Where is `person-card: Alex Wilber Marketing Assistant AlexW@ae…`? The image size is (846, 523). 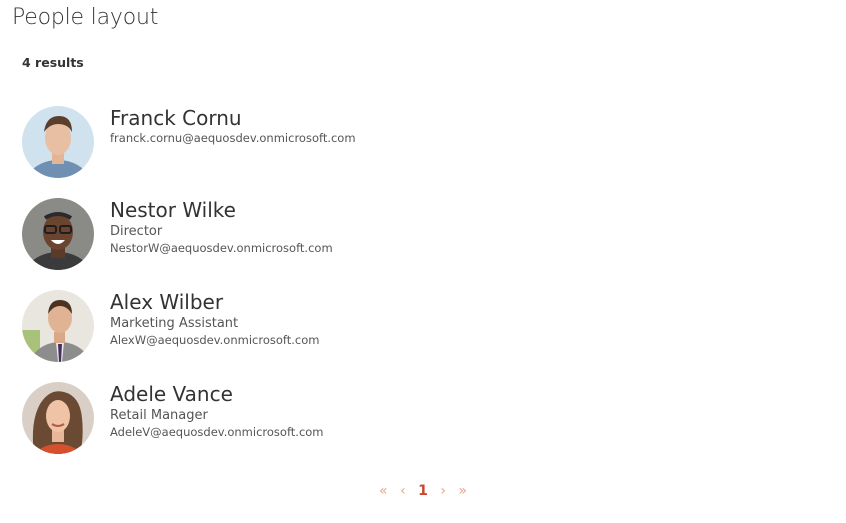 person-card: Alex Wilber Marketing Assistant AlexW@ae… is located at coordinates (302, 326).